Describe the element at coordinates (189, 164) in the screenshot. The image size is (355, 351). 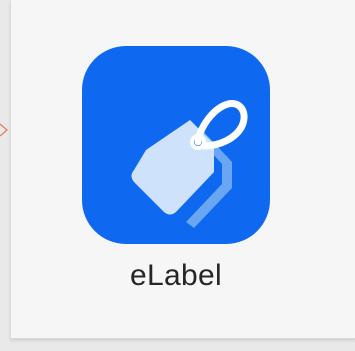
I see `tag-icon` at that location.